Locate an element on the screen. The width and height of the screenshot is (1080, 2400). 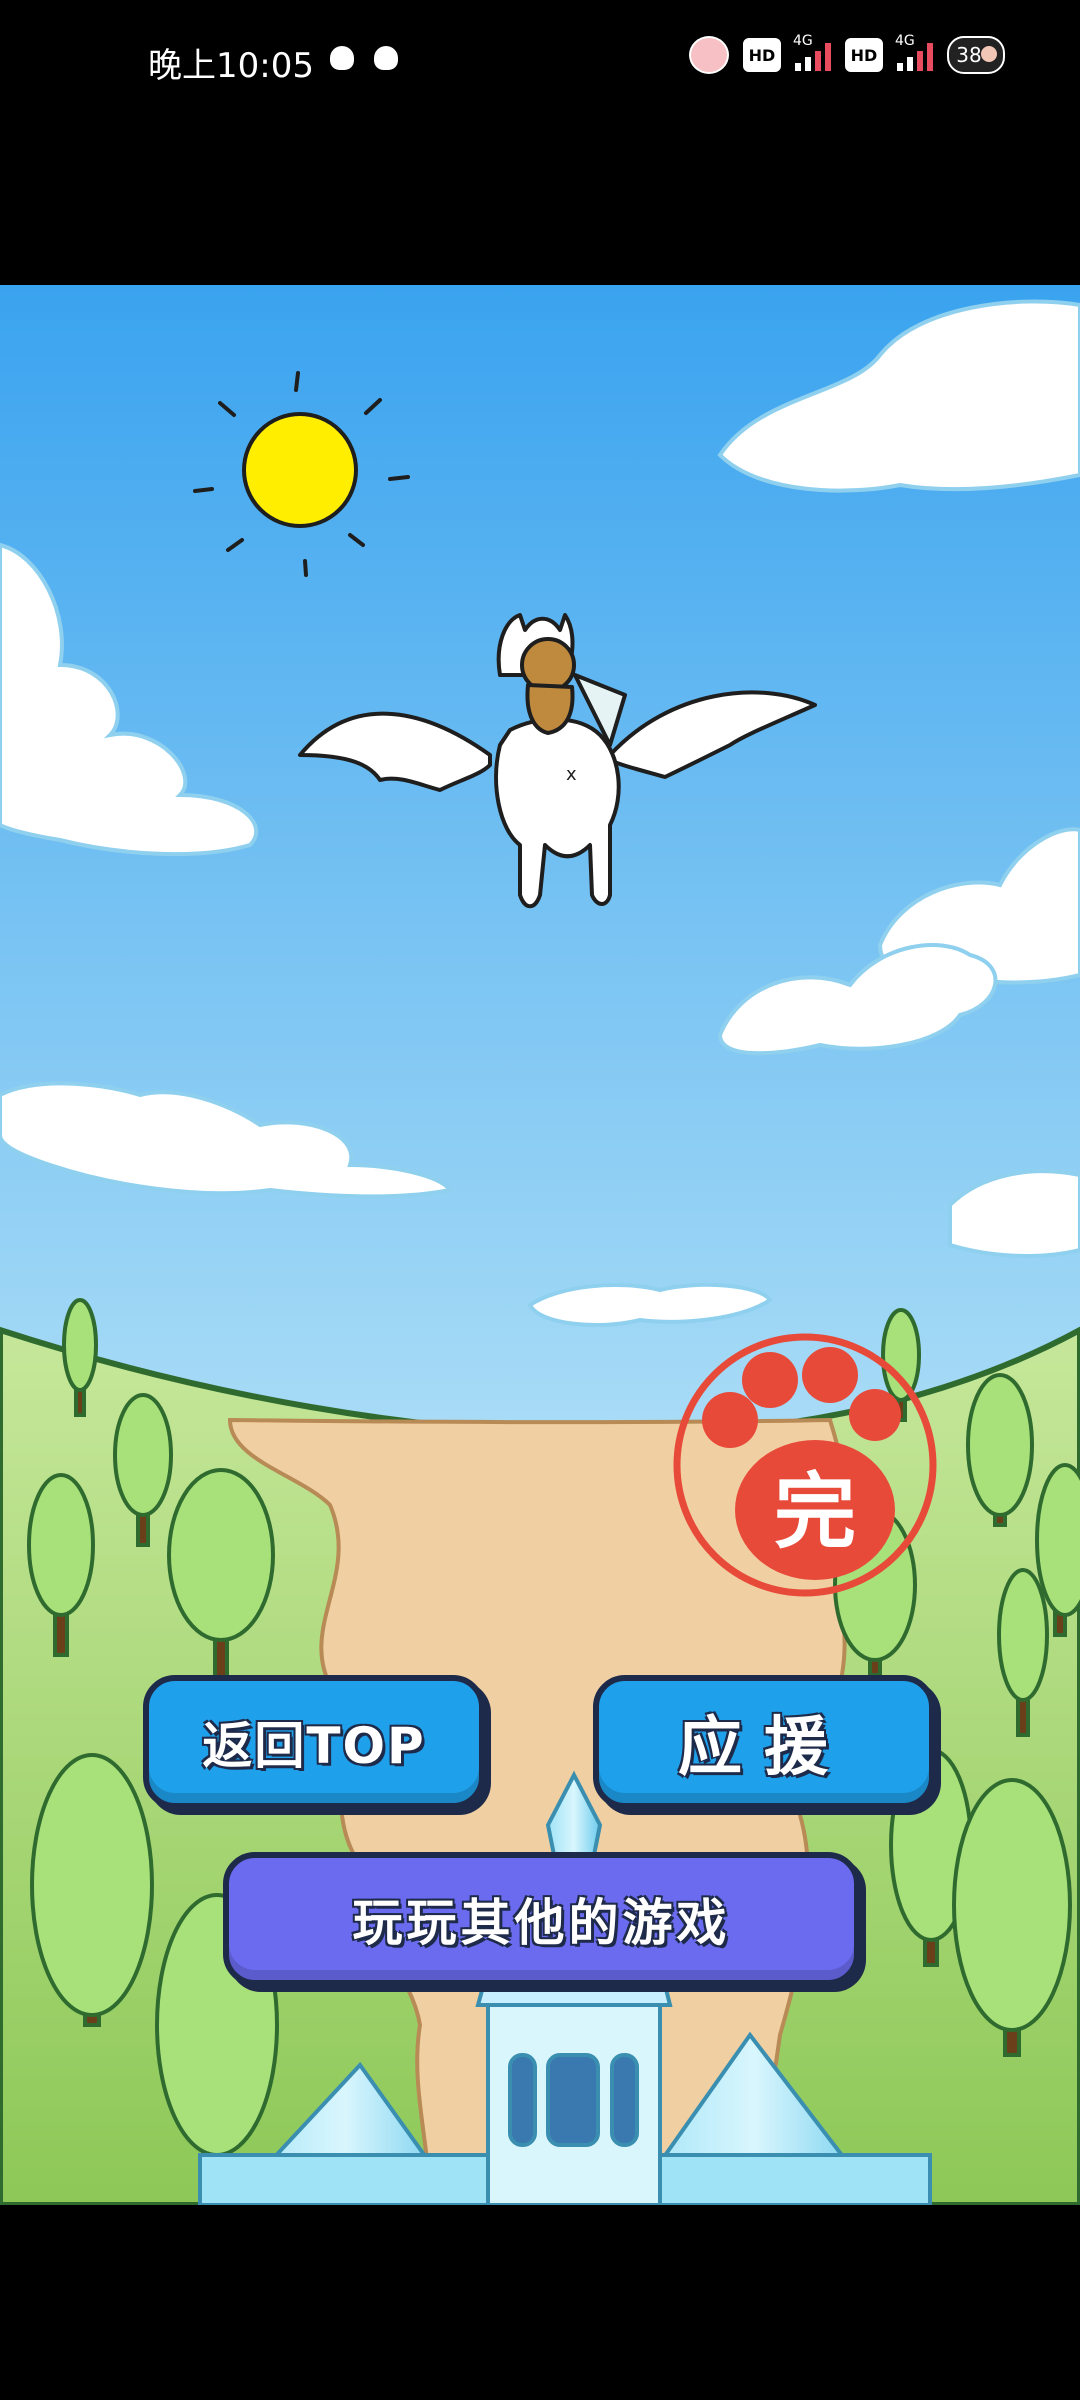
battery-indicator: 38 is located at coordinates (976, 55).